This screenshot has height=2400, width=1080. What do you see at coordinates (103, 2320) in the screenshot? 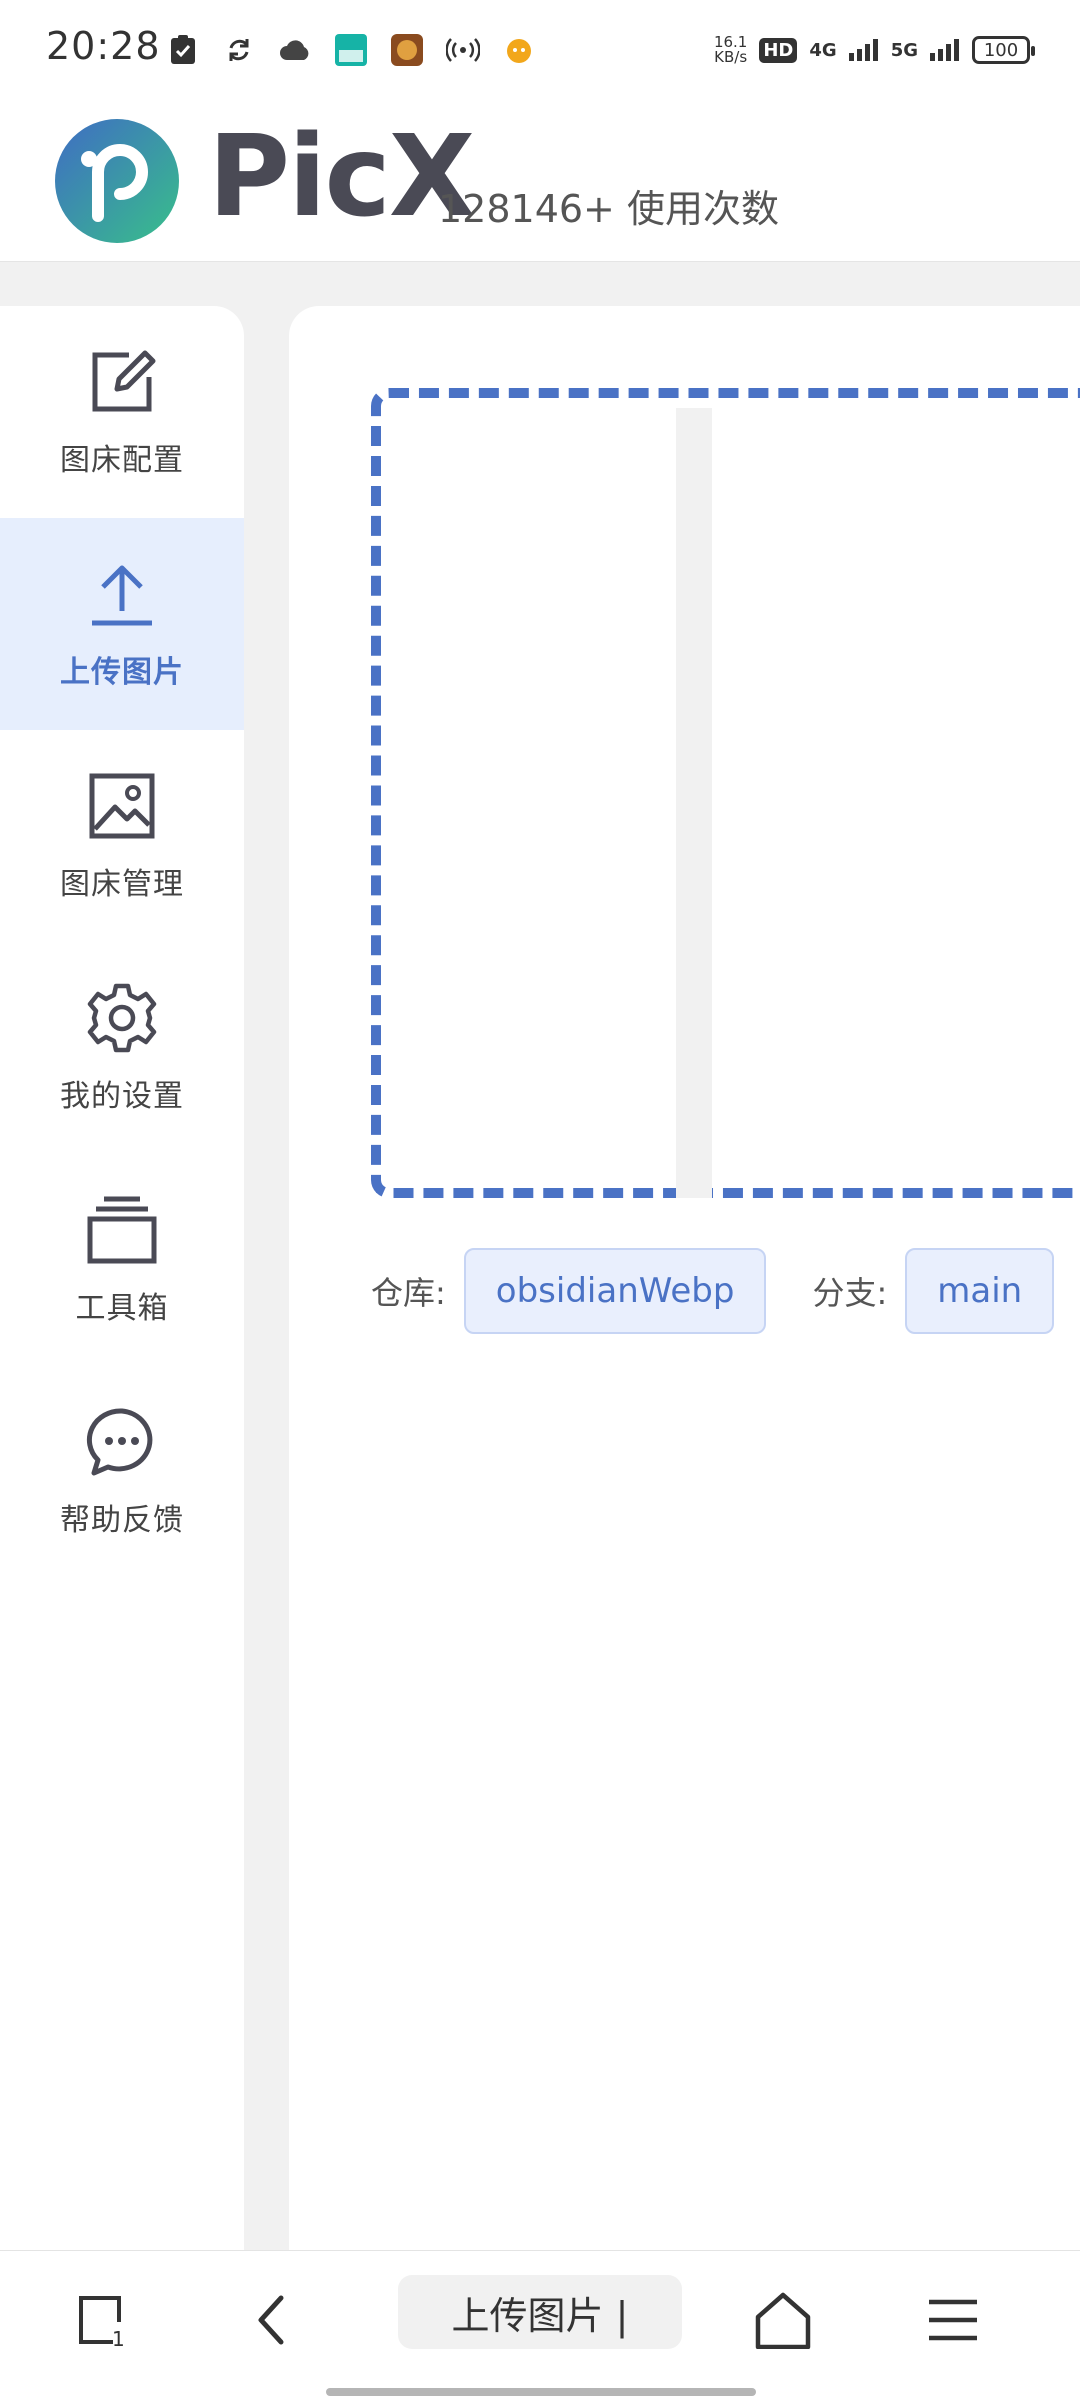
I see `tabs-button: 1` at bounding box center [103, 2320].